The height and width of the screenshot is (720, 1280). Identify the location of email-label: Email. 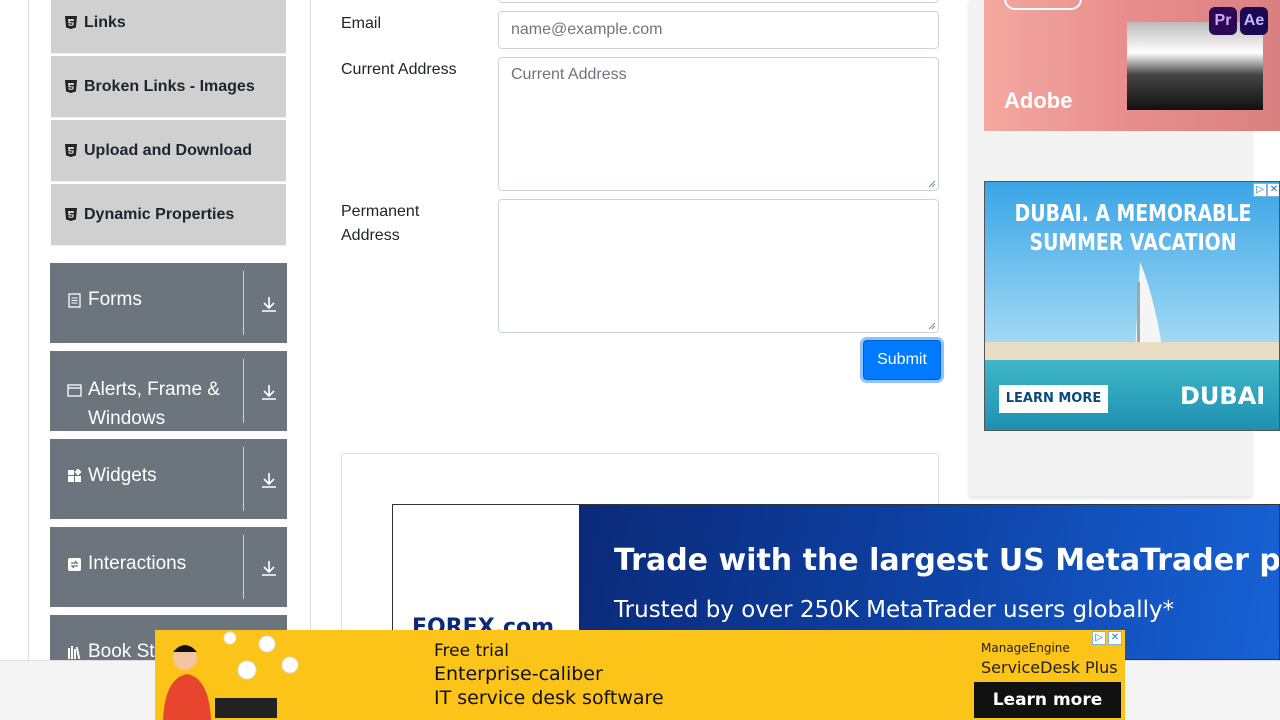
(361, 23).